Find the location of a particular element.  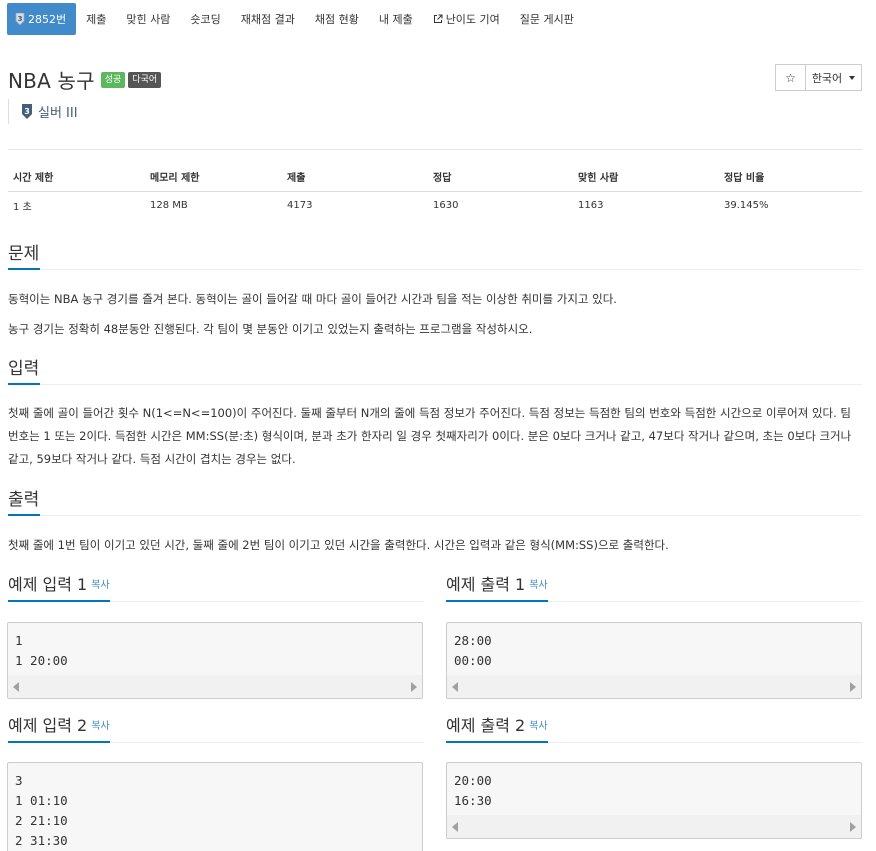

accepted-ratio: 39.145% is located at coordinates (746, 205).